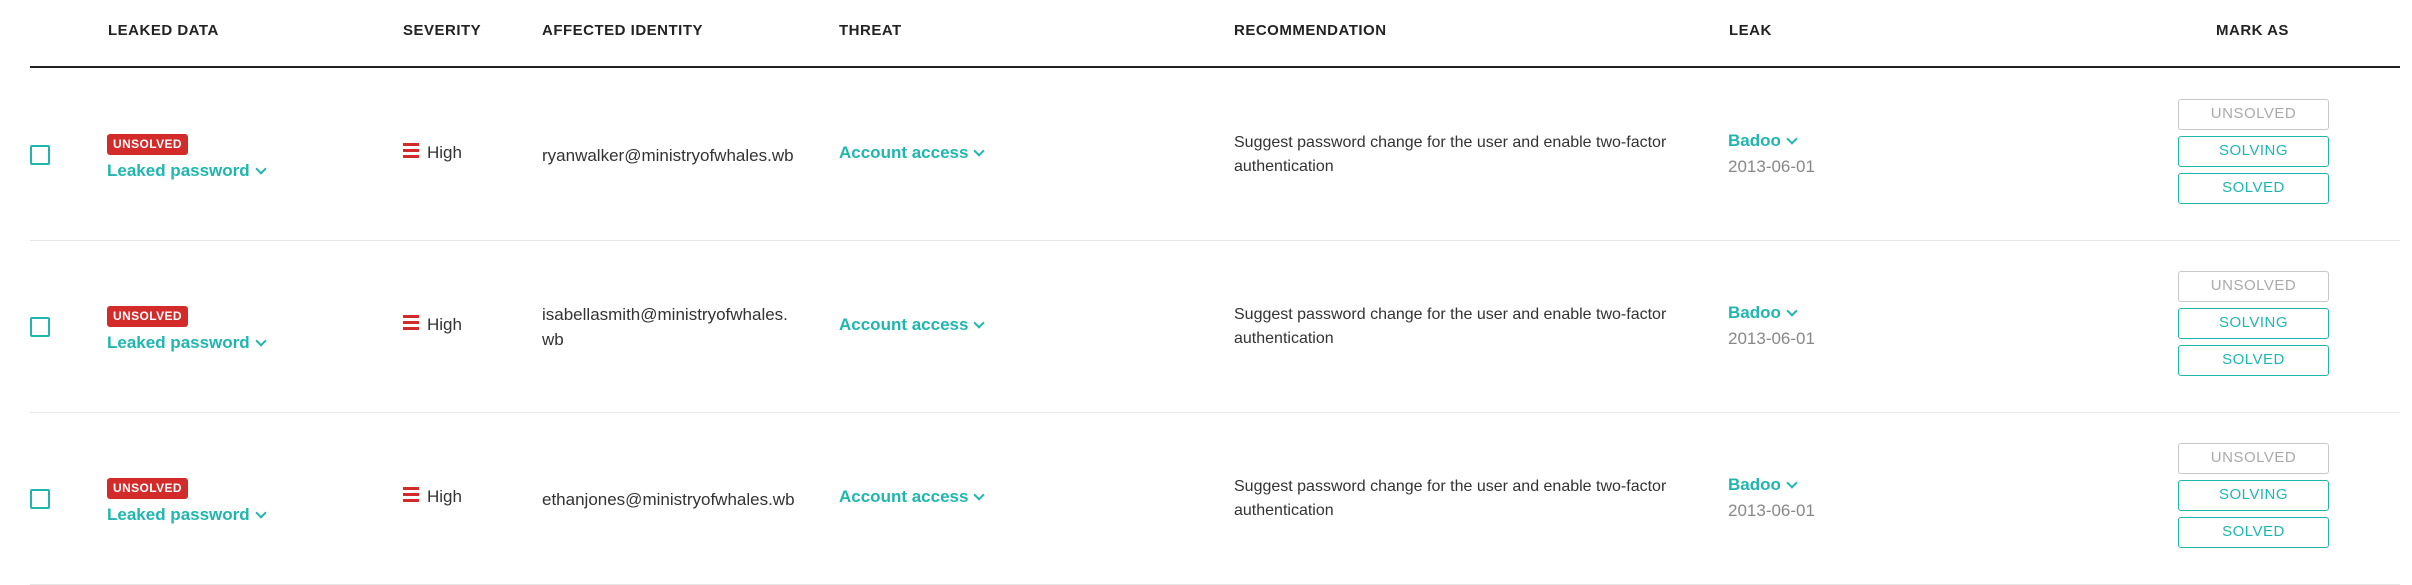  What do you see at coordinates (163, 30) in the screenshot?
I see `column-header-leaked-data: LEAKED DATA` at bounding box center [163, 30].